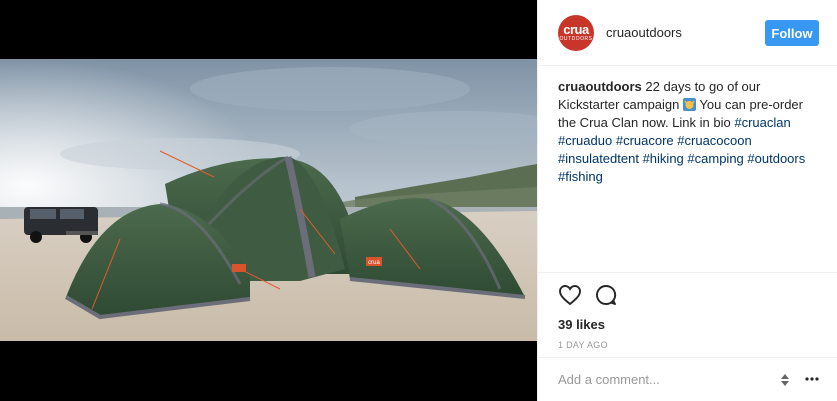 The image size is (837, 401). What do you see at coordinates (690, 104) in the screenshot?
I see `emoji-icon` at bounding box center [690, 104].